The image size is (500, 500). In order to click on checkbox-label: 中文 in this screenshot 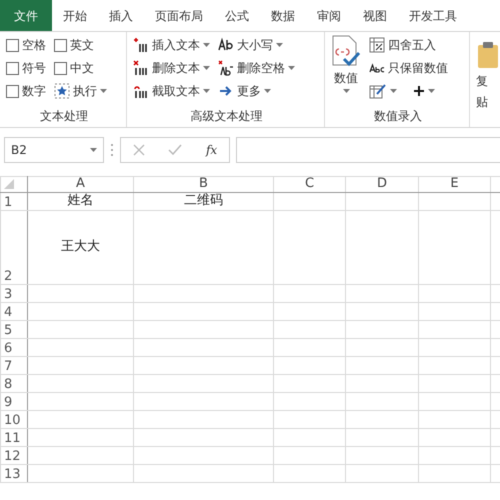, I will do `click(80, 68)`.